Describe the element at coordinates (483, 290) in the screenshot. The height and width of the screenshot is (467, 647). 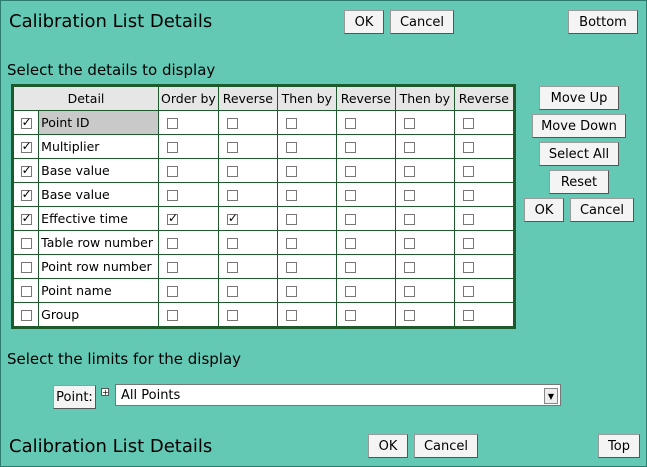
I see `reverse-3-cell` at that location.